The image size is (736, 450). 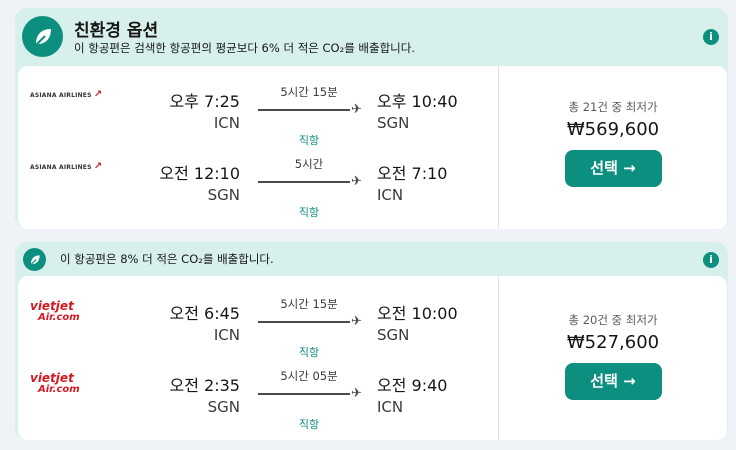 I want to click on price-count: 총 20건 중 최저가, so click(x=613, y=320).